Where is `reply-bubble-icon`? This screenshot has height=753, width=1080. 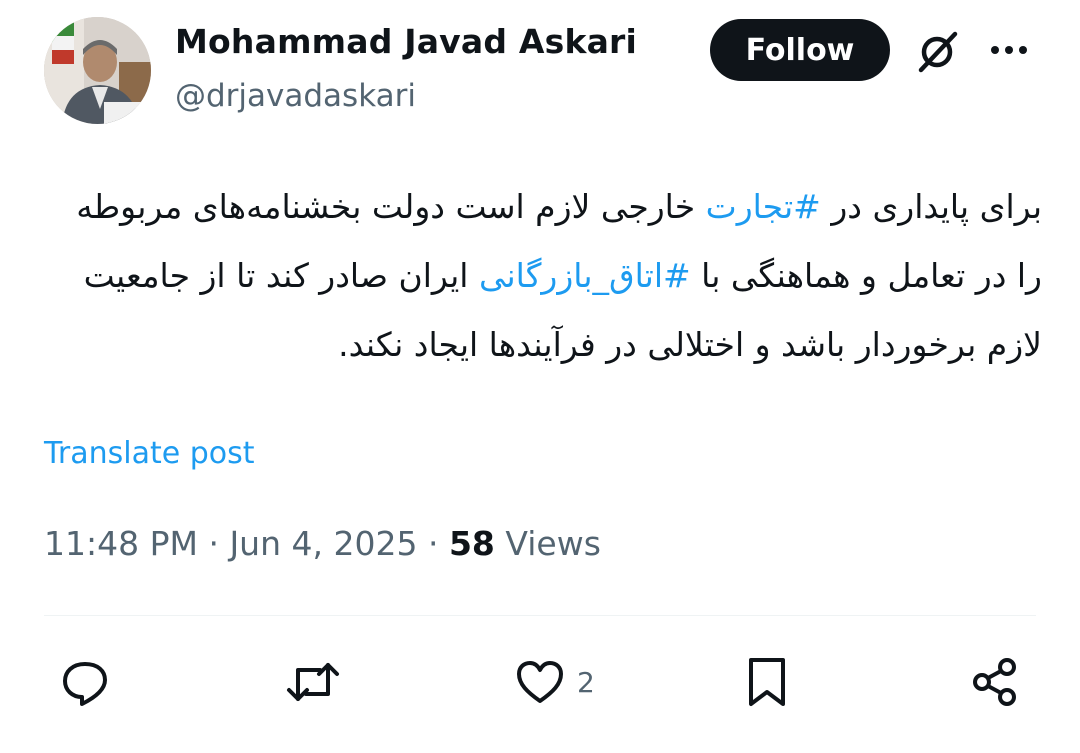
reply-bubble-icon is located at coordinates (85, 684).